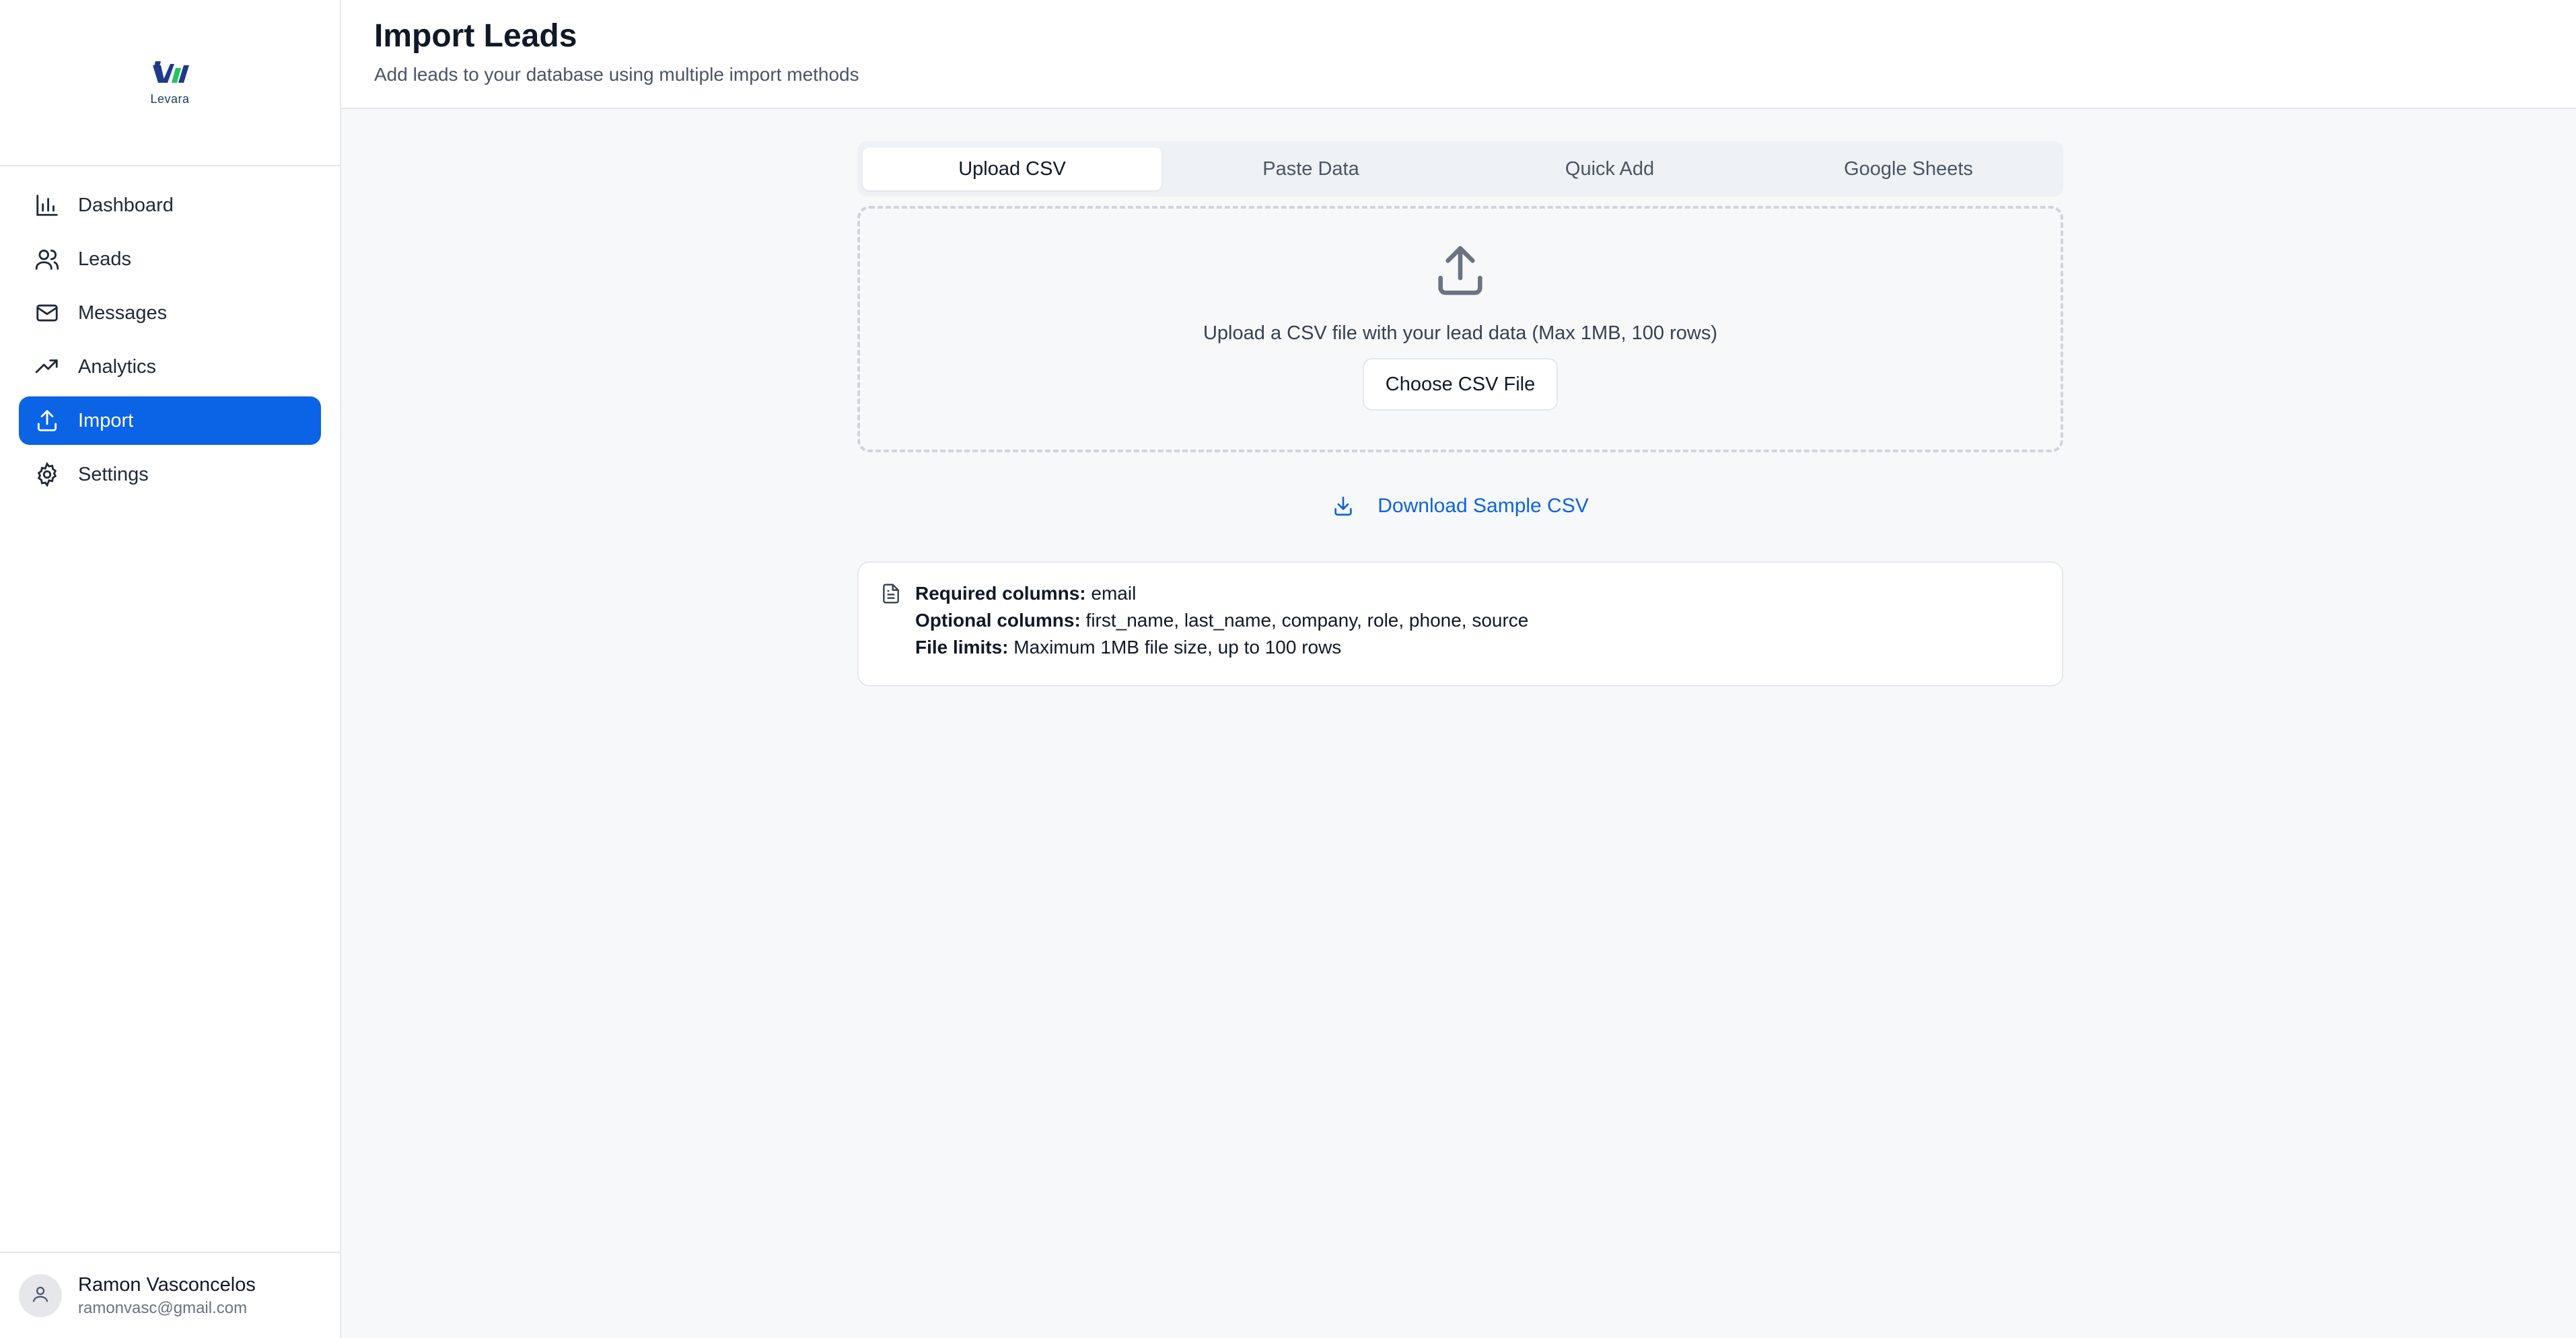  What do you see at coordinates (1609, 168) in the screenshot?
I see `tab-quick-add: Quick Add` at bounding box center [1609, 168].